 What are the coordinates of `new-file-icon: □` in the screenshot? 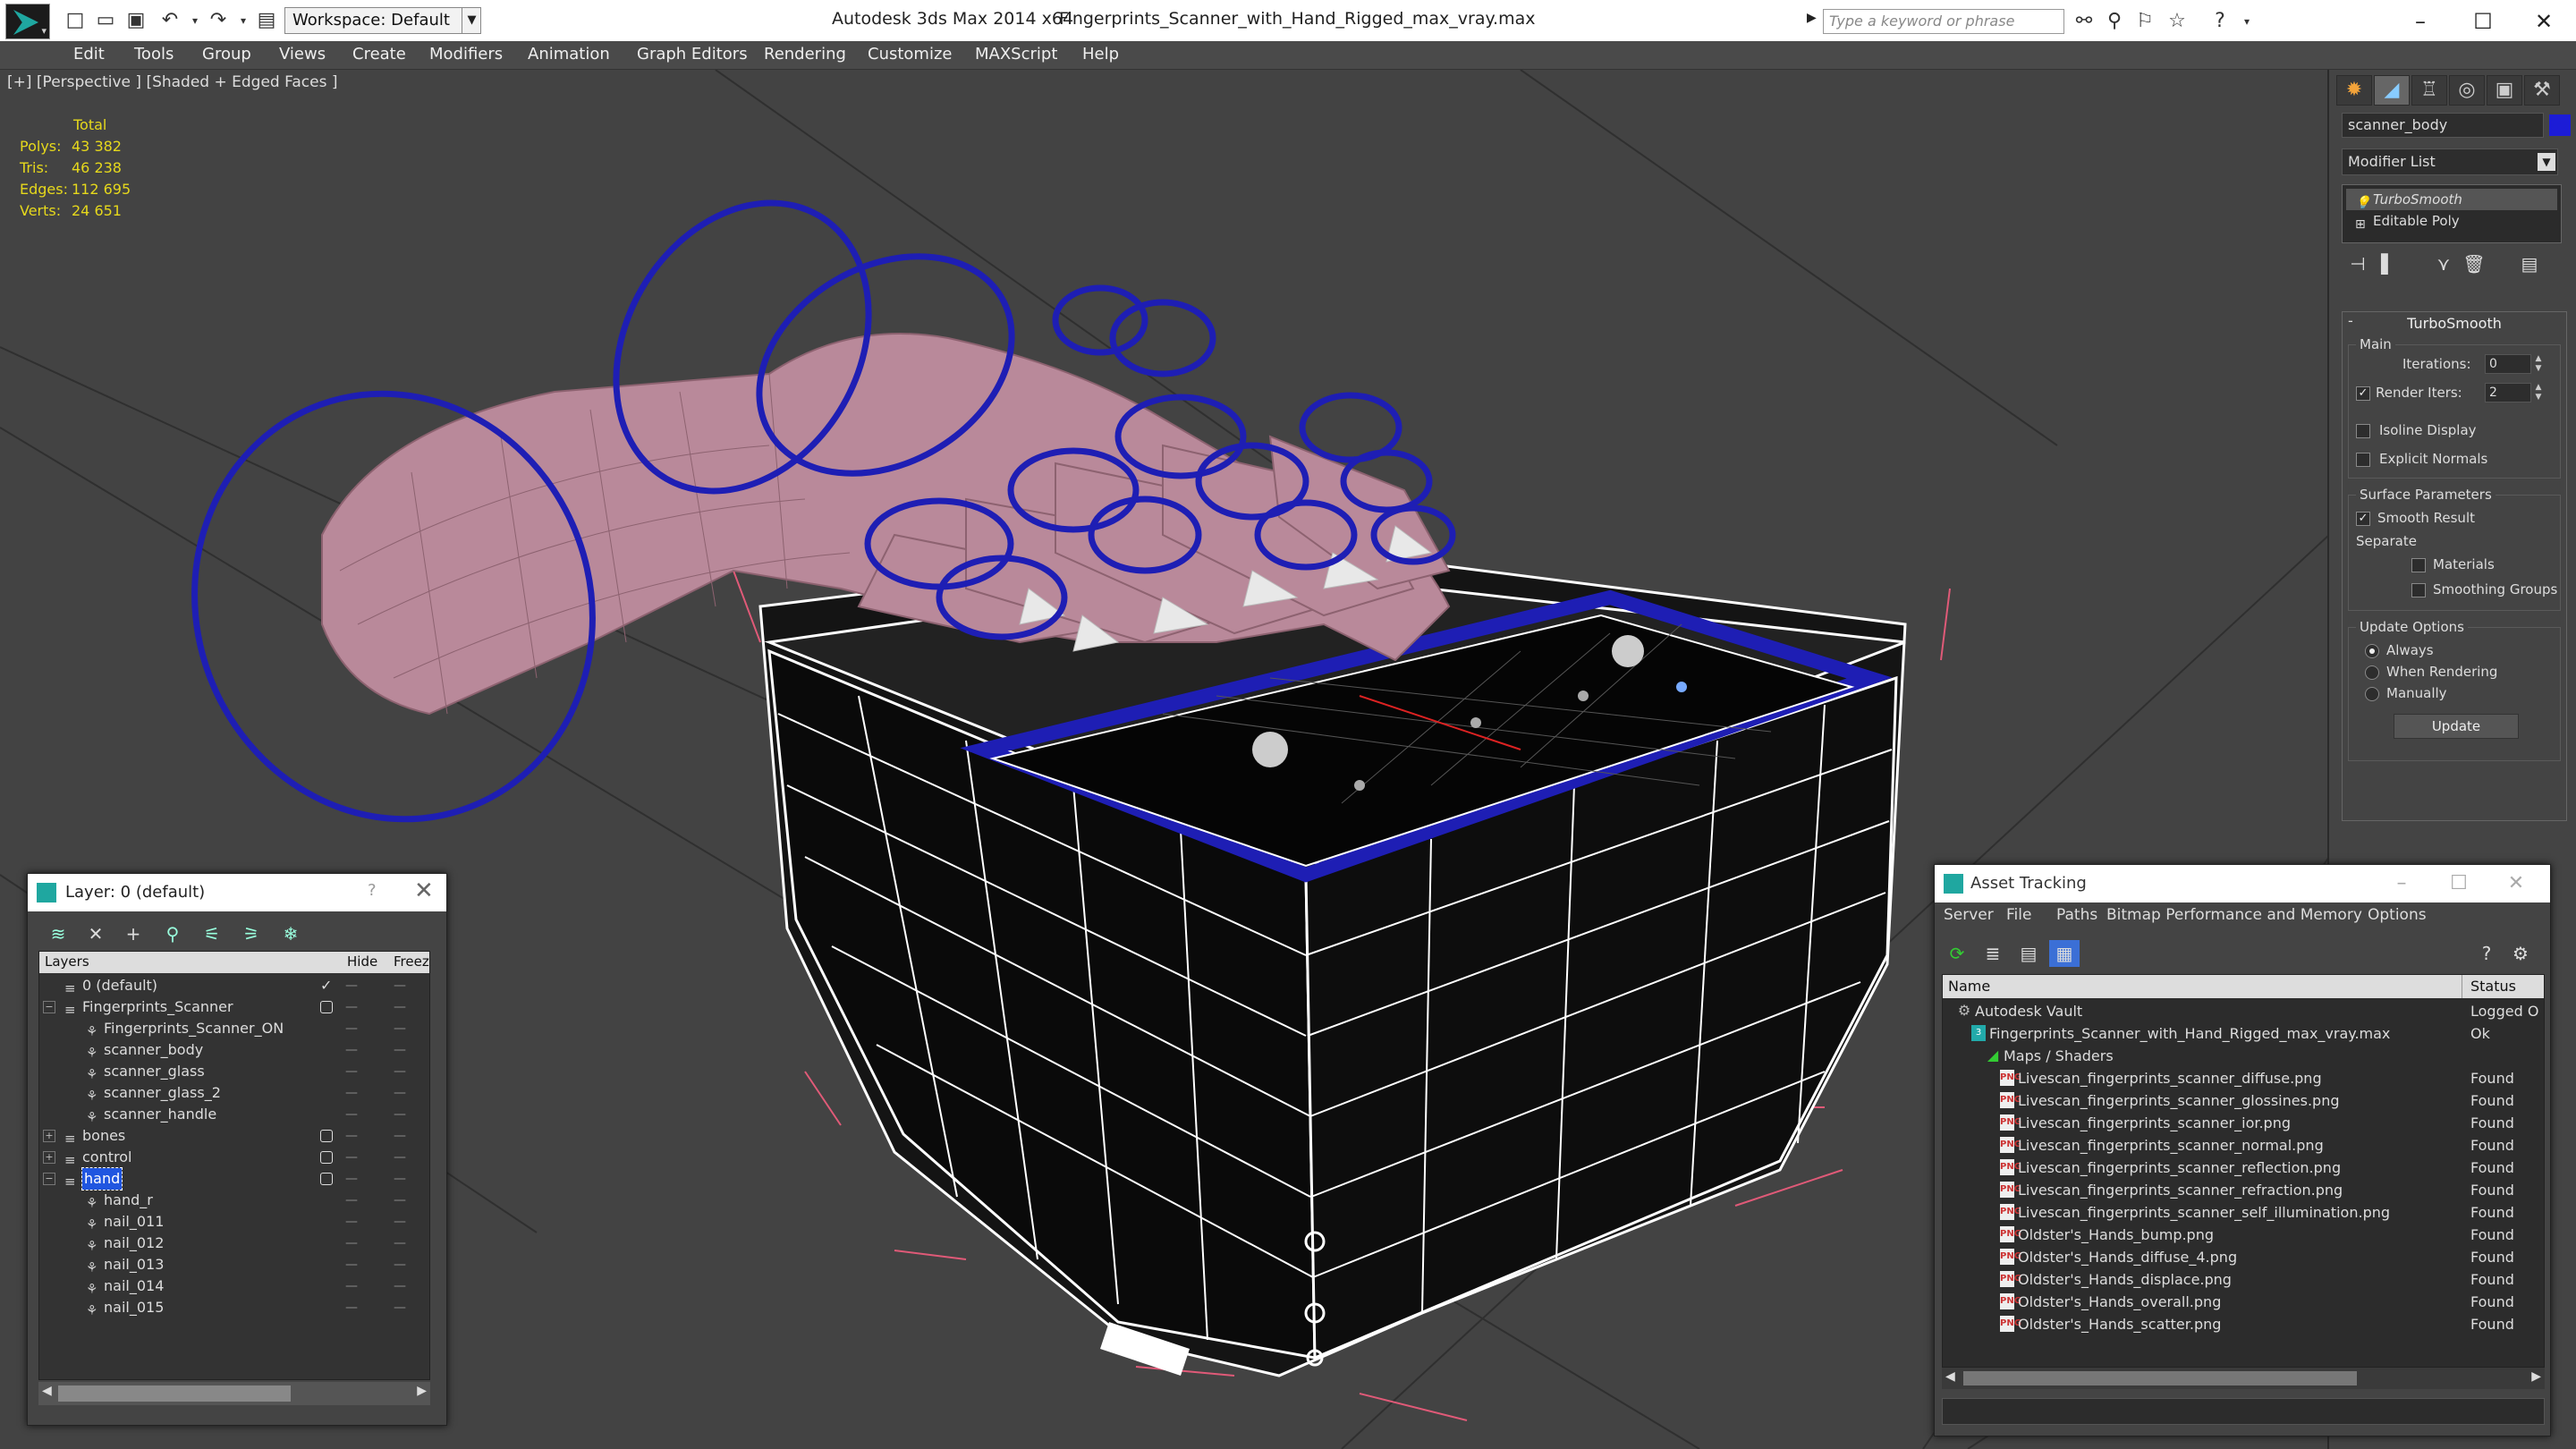 It's located at (75, 20).